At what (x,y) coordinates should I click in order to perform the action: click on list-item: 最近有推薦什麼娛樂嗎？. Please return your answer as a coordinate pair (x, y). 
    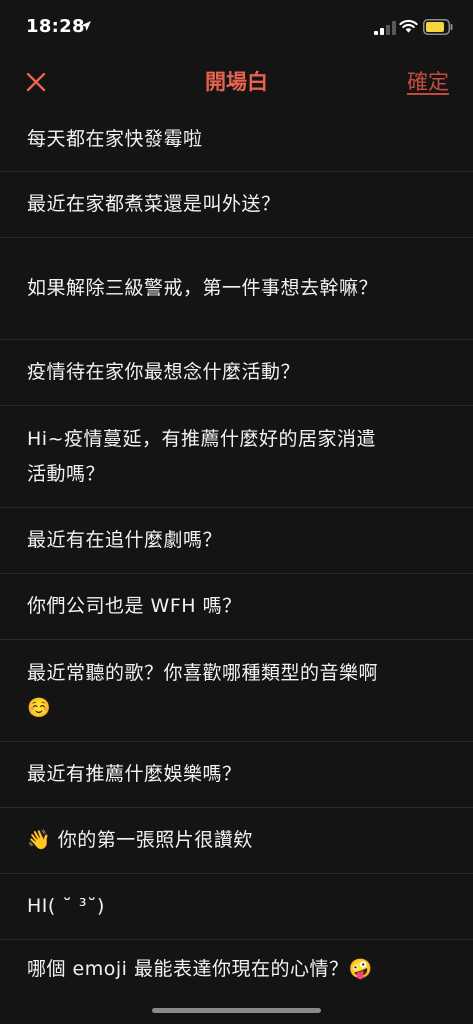
    Looking at the image, I should click on (236, 775).